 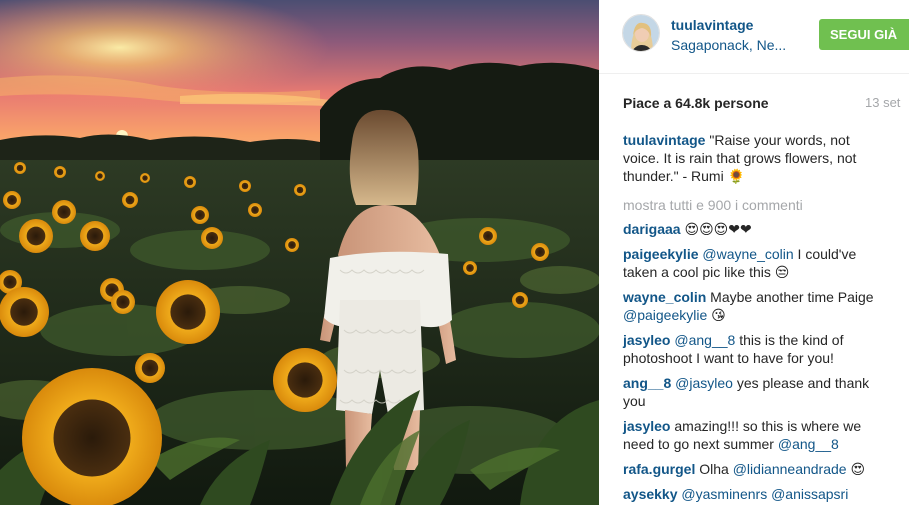 What do you see at coordinates (716, 315) in the screenshot?
I see `comment-text: 😘` at bounding box center [716, 315].